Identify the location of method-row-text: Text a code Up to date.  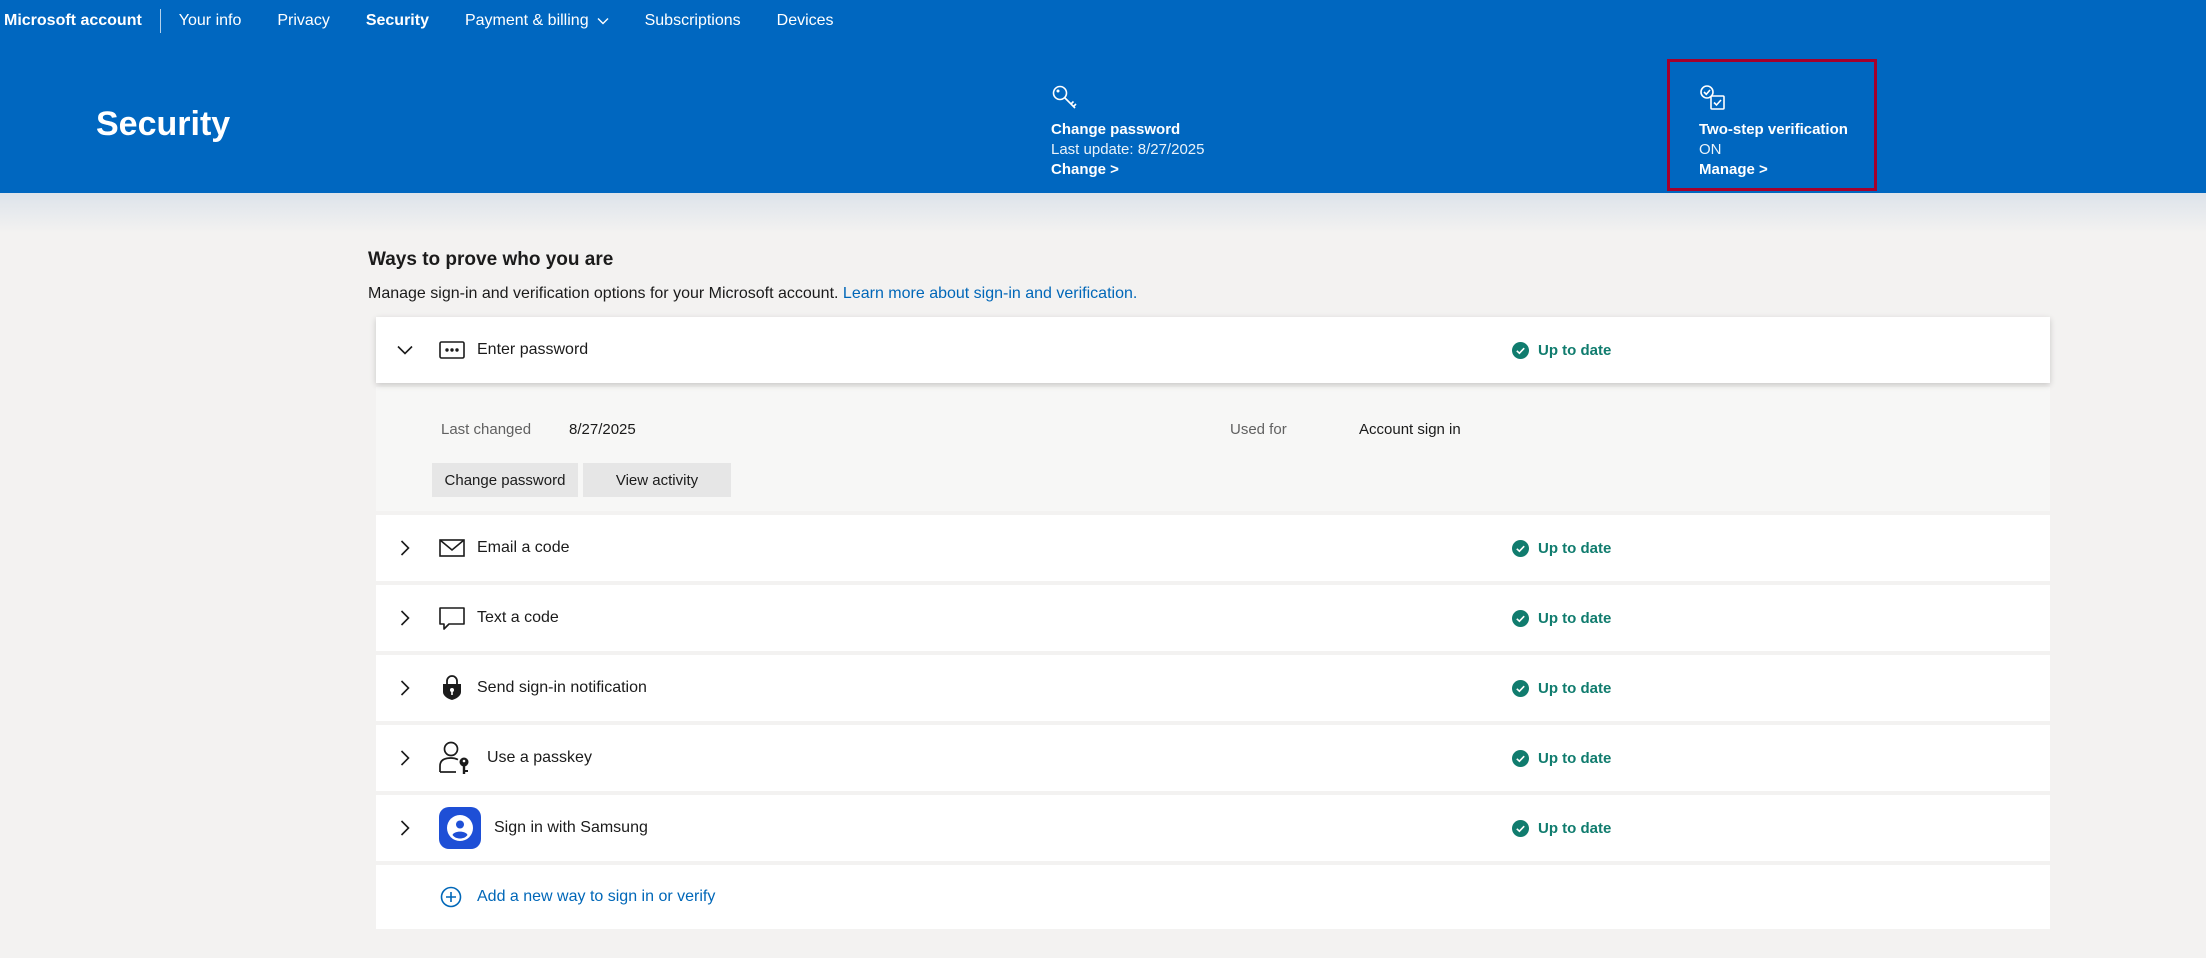
(1213, 618).